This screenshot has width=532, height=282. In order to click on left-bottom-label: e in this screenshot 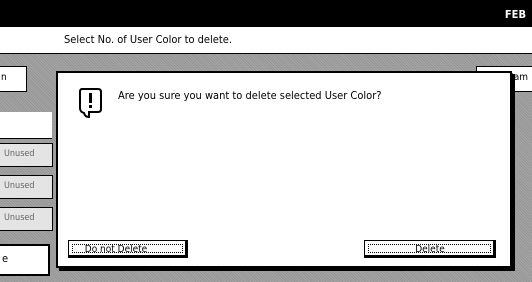, I will do `click(5, 258)`.